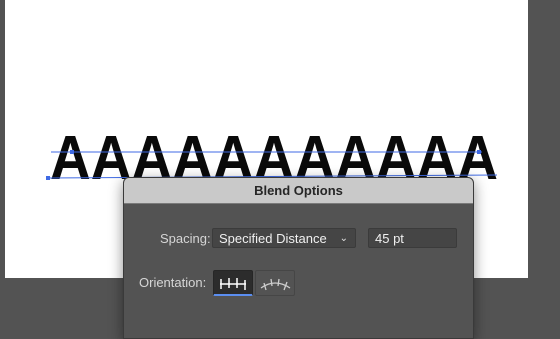 Image resolution: width=560 pixels, height=339 pixels. What do you see at coordinates (343, 238) in the screenshot?
I see `chevron-down-icon: ⌄` at bounding box center [343, 238].